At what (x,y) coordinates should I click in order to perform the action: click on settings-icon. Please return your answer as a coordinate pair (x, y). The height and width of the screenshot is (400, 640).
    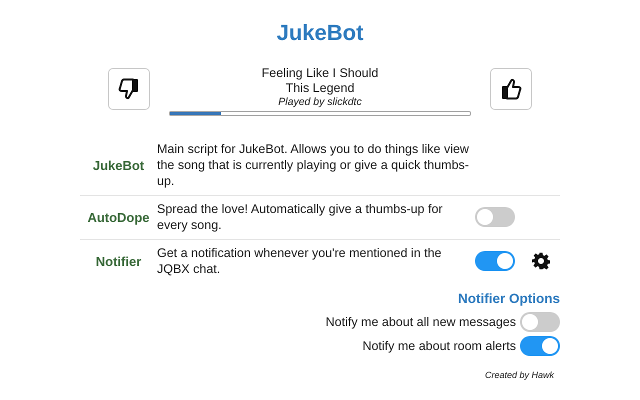
    Looking at the image, I should click on (541, 261).